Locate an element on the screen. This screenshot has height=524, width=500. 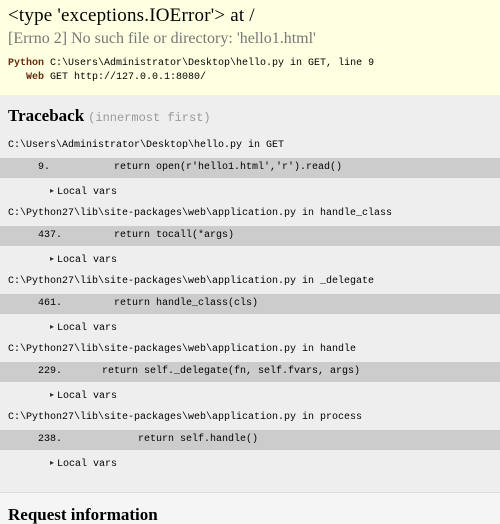
meta-label-web: Web is located at coordinates (35, 77).